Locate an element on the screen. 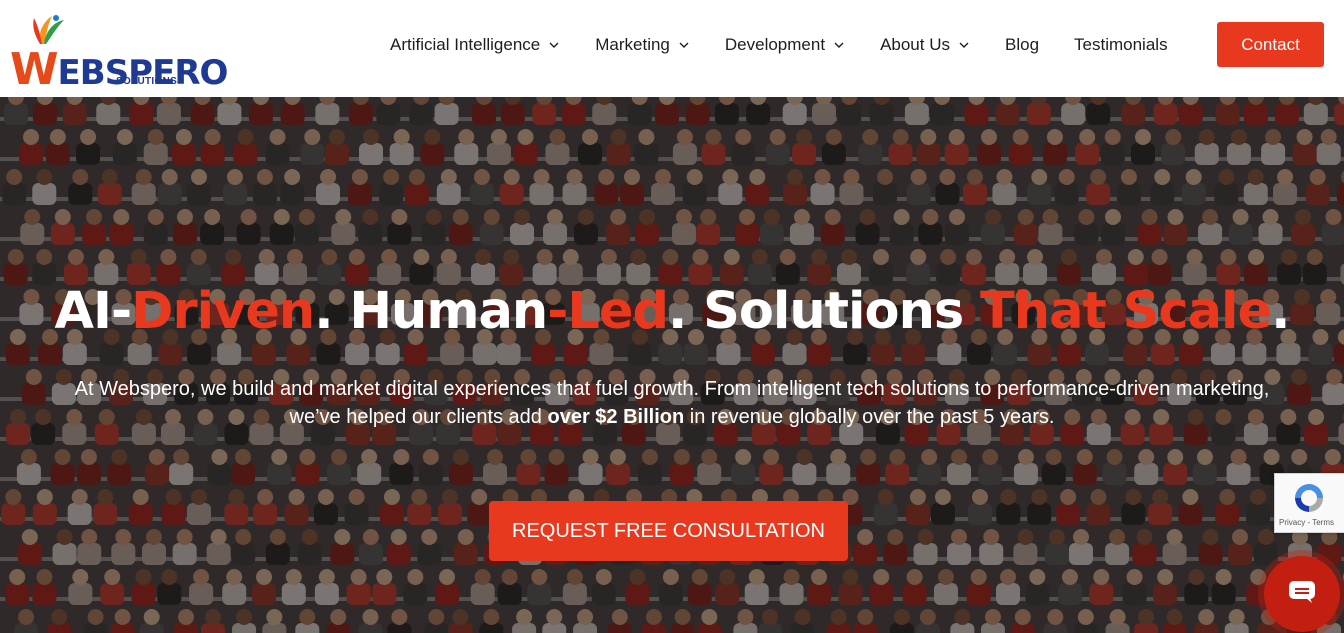  chat-widget-button is located at coordinates (1302, 594).